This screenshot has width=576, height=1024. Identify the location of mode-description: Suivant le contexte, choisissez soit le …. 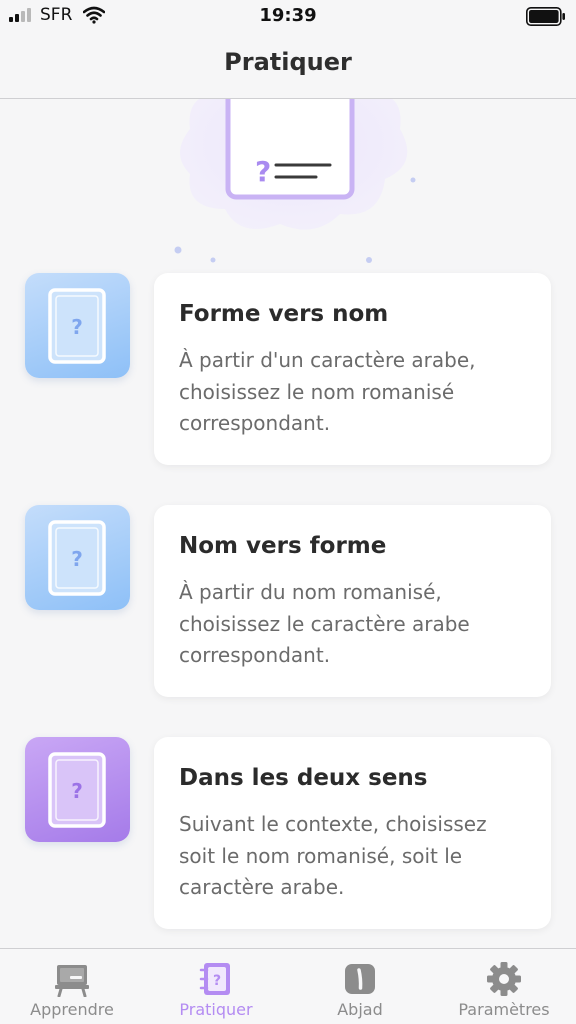
(333, 855).